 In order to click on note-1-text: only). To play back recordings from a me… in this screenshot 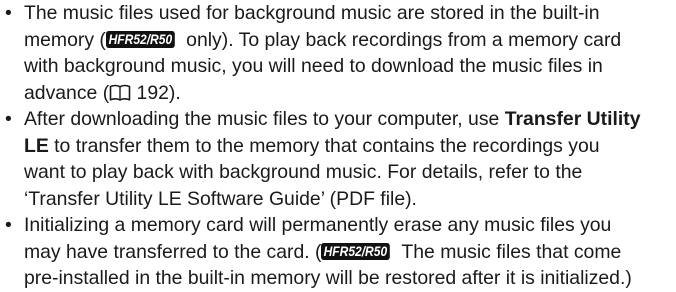, I will do `click(401, 39)`.